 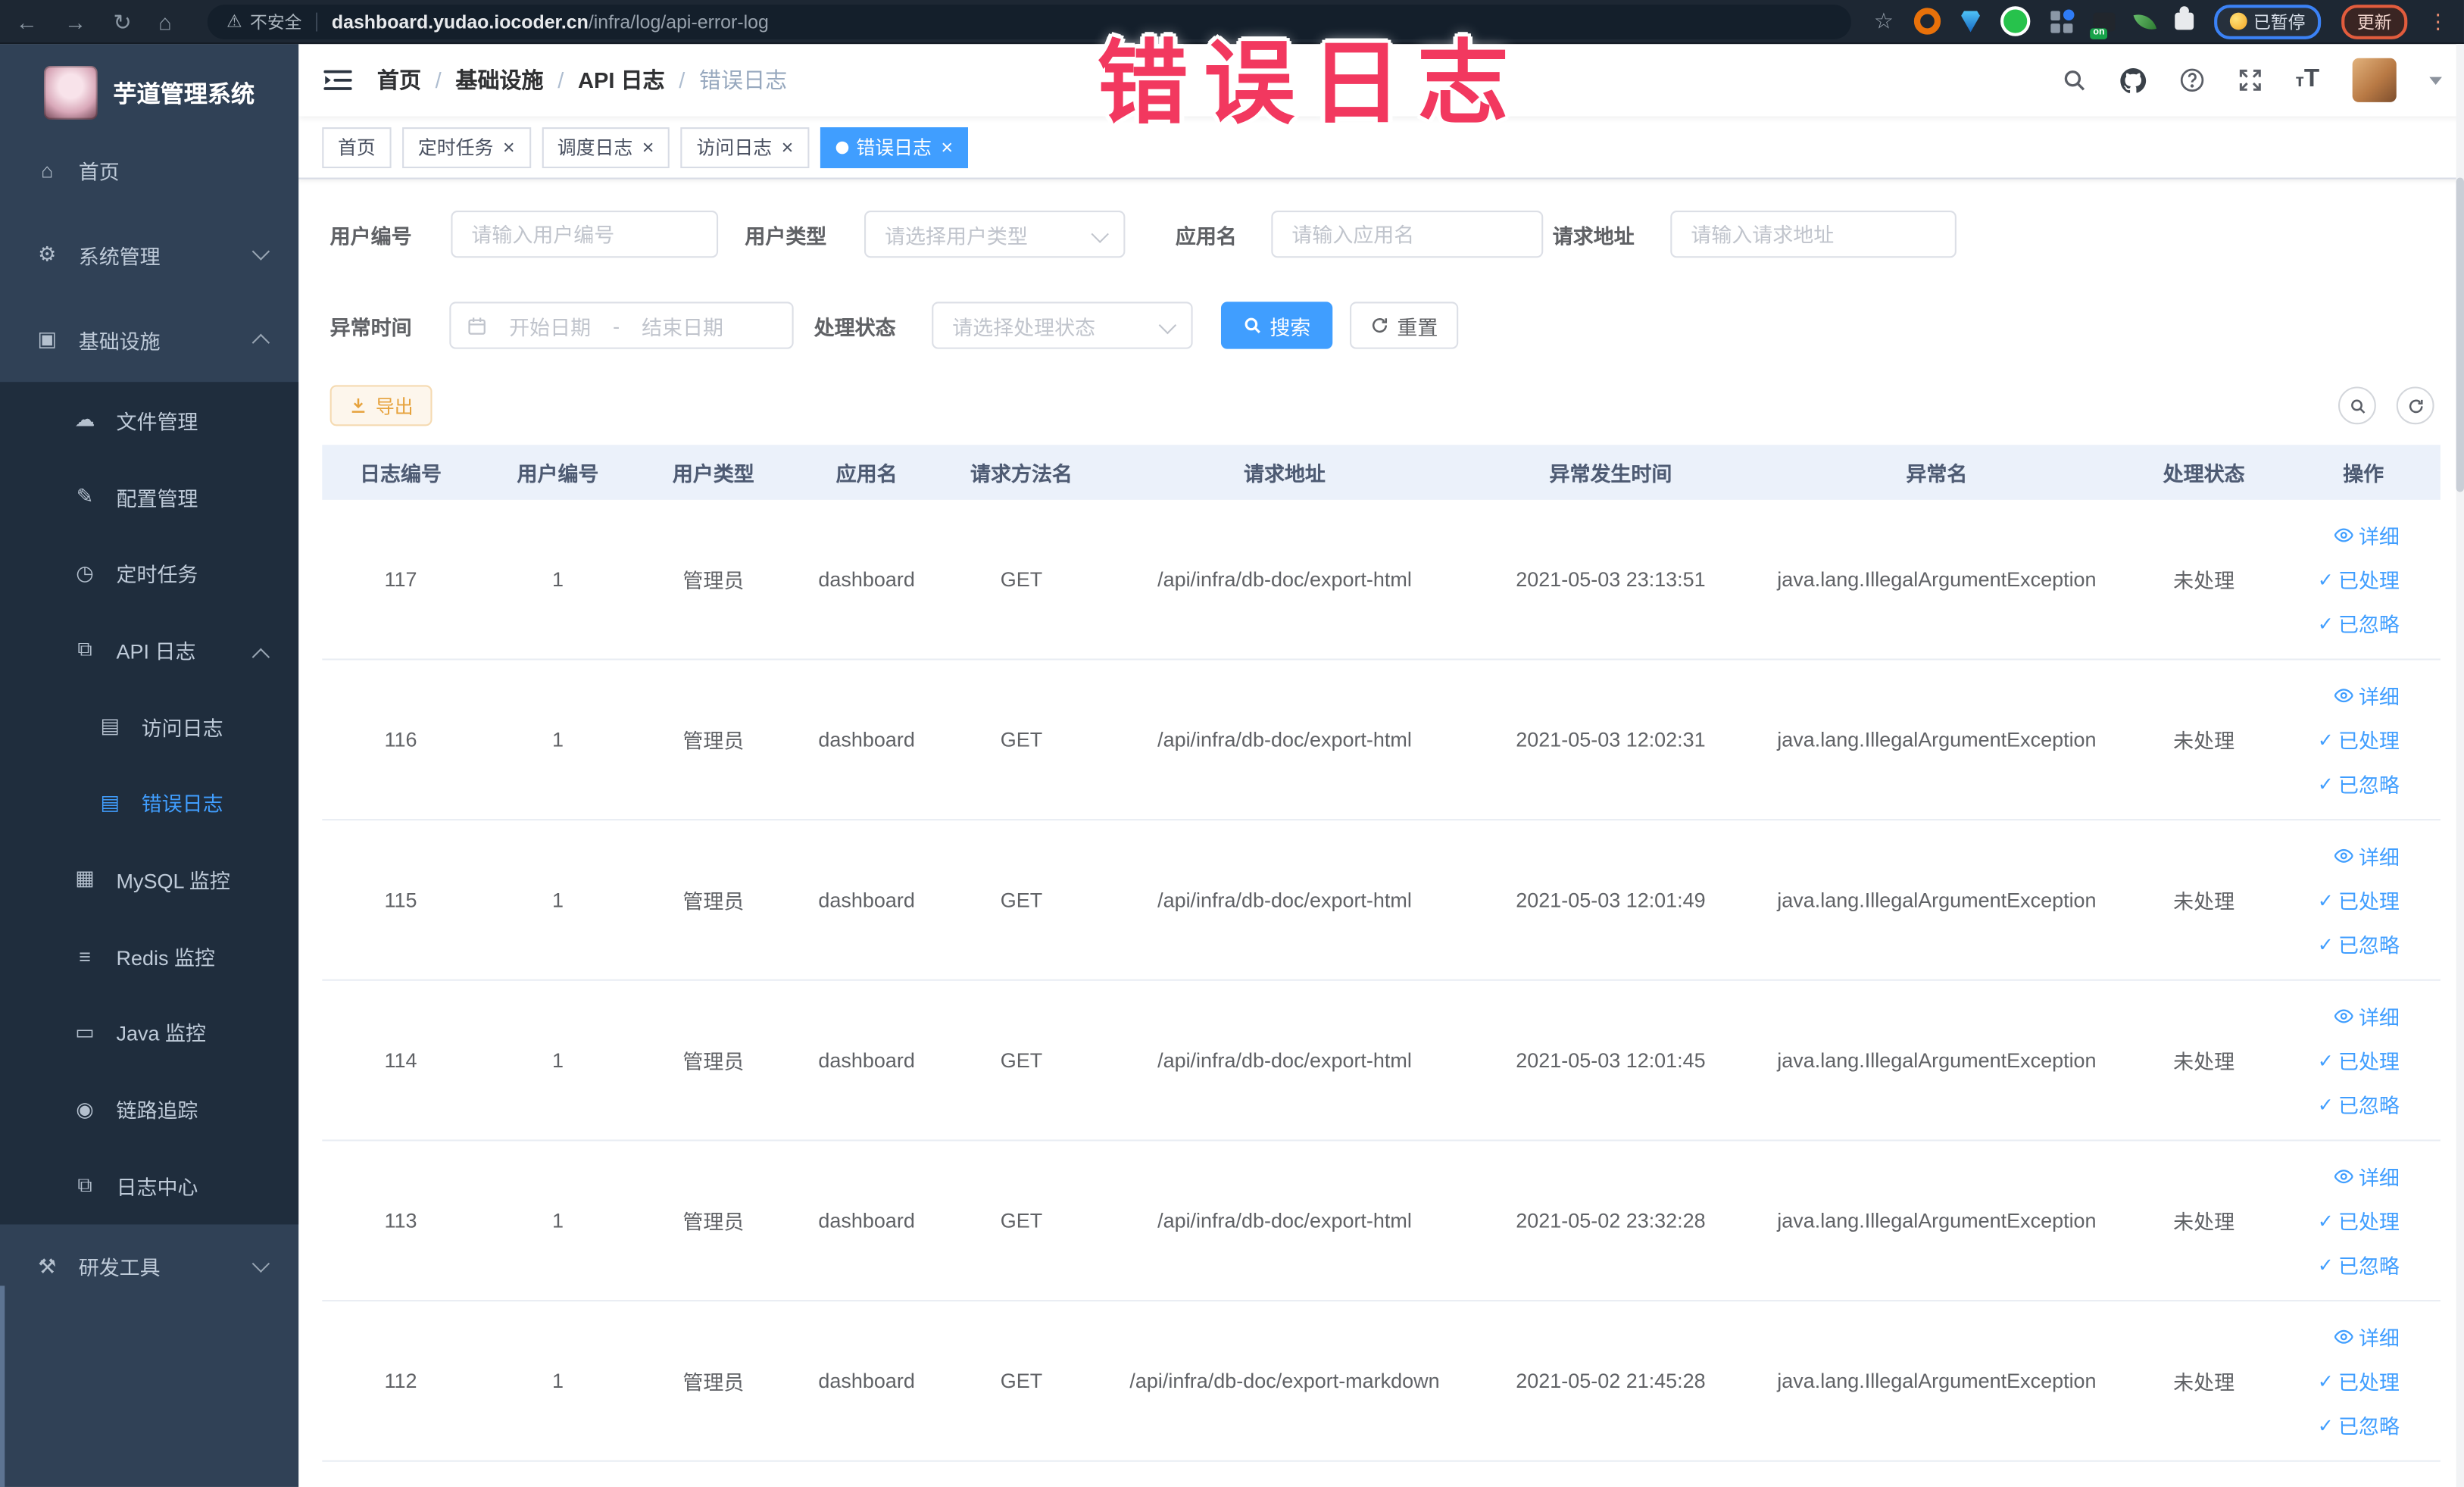 I want to click on filter-row-2: 异常时间 开始日期 - 结束日期 处理状态 请选择处理状态 搜索 重置, so click(x=1397, y=325).